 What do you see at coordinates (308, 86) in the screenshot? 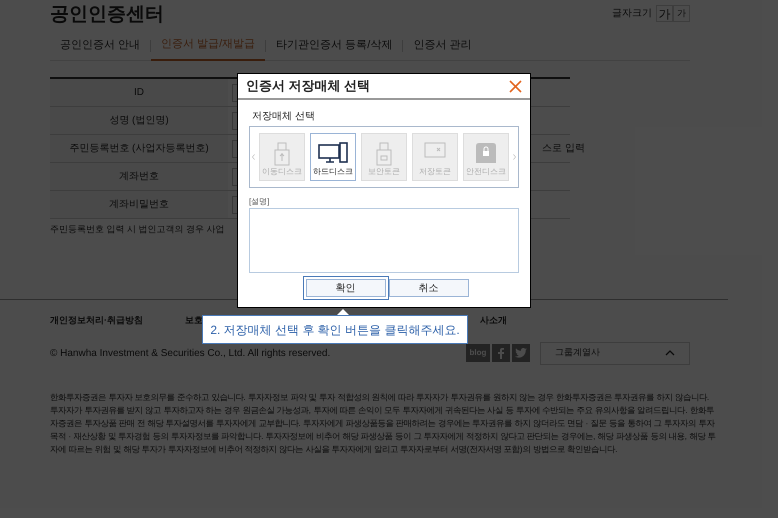
I see `dialog-title: 인증서 저장매체 선택` at bounding box center [308, 86].